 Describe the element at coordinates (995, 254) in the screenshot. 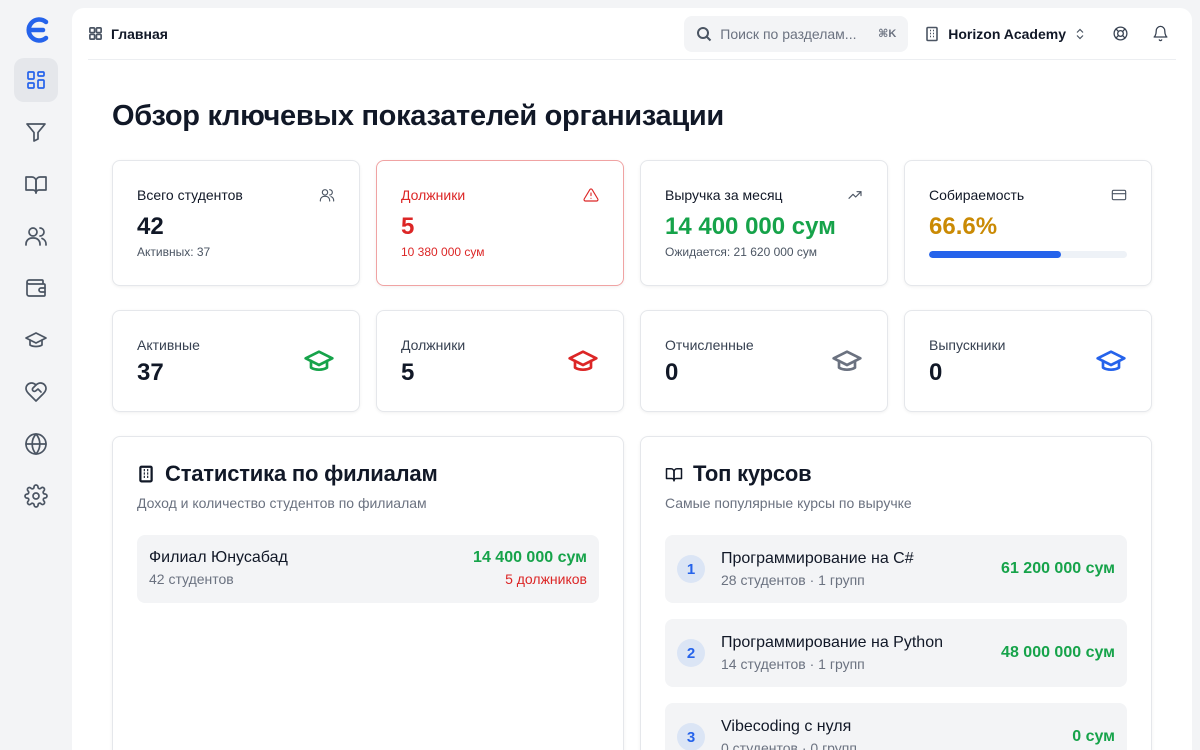

I see `collection-progress-fill` at that location.